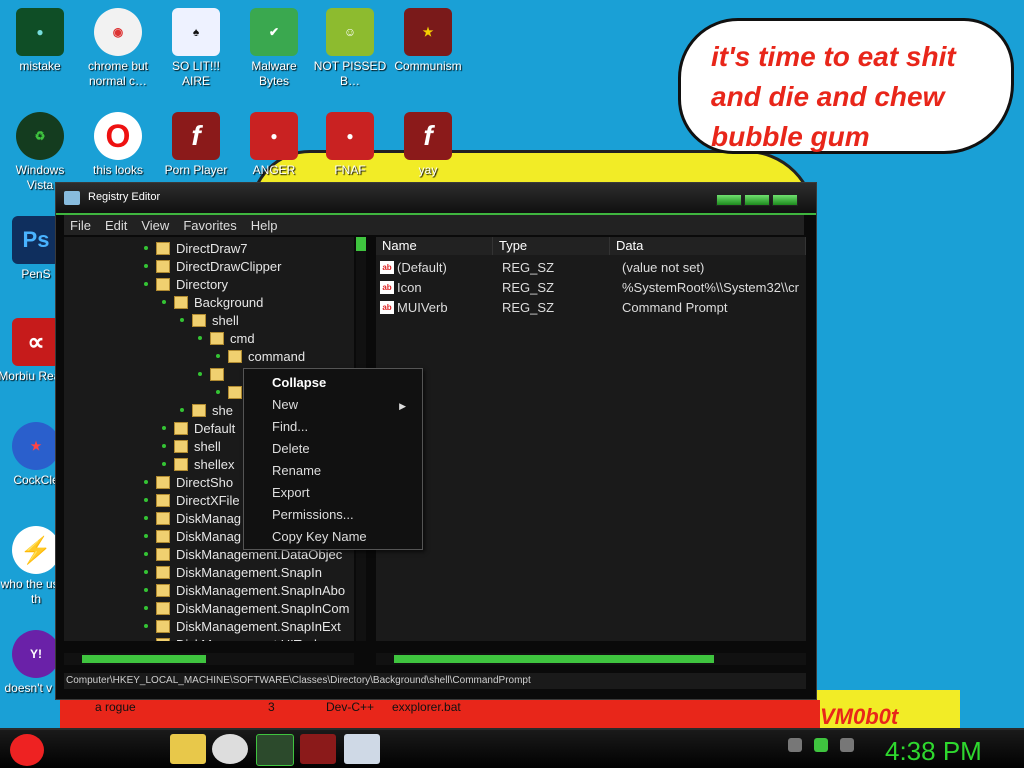 The height and width of the screenshot is (768, 1024). I want to click on column-header-type: Type, so click(551, 246).